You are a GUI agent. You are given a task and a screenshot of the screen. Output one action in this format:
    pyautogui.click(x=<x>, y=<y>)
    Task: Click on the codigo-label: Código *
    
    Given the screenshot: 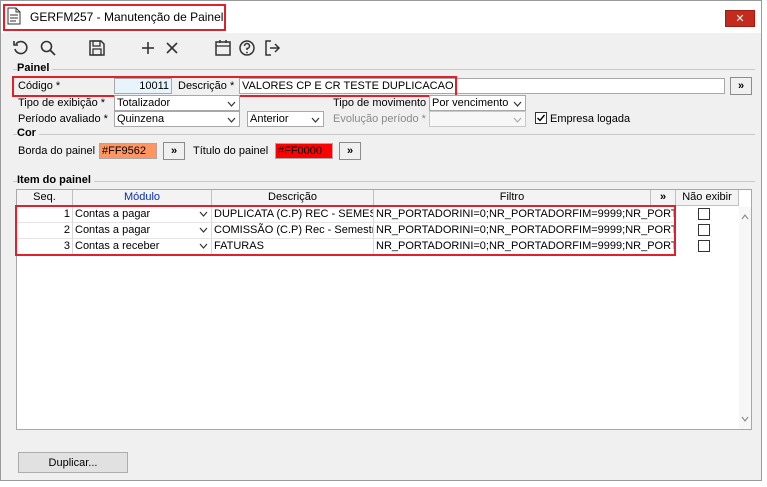 What is the action you would take?
    pyautogui.click(x=39, y=86)
    